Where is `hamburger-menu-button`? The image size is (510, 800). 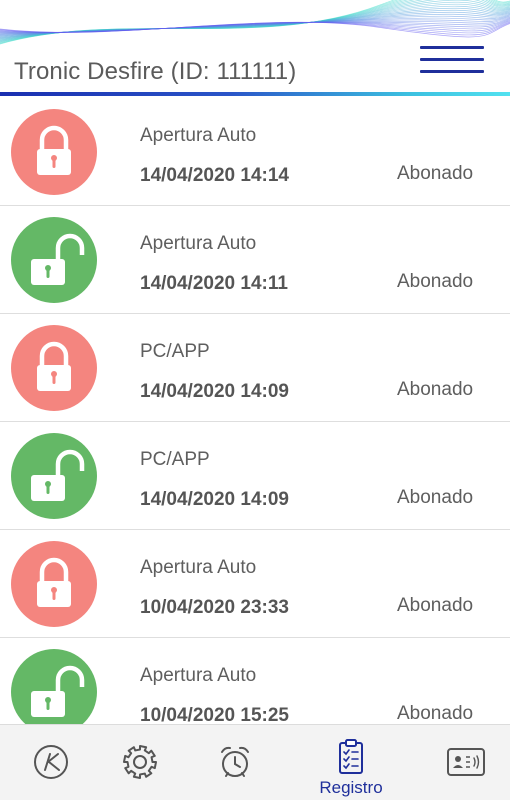
hamburger-menu-button is located at coordinates (452, 60).